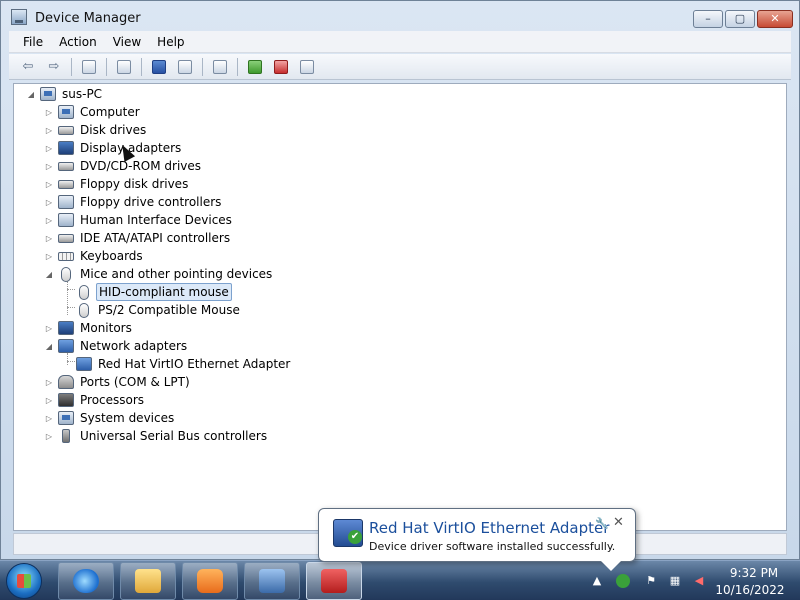 This screenshot has height=600, width=800. I want to click on device-label-selected: HID-compliant mouse, so click(164, 292).